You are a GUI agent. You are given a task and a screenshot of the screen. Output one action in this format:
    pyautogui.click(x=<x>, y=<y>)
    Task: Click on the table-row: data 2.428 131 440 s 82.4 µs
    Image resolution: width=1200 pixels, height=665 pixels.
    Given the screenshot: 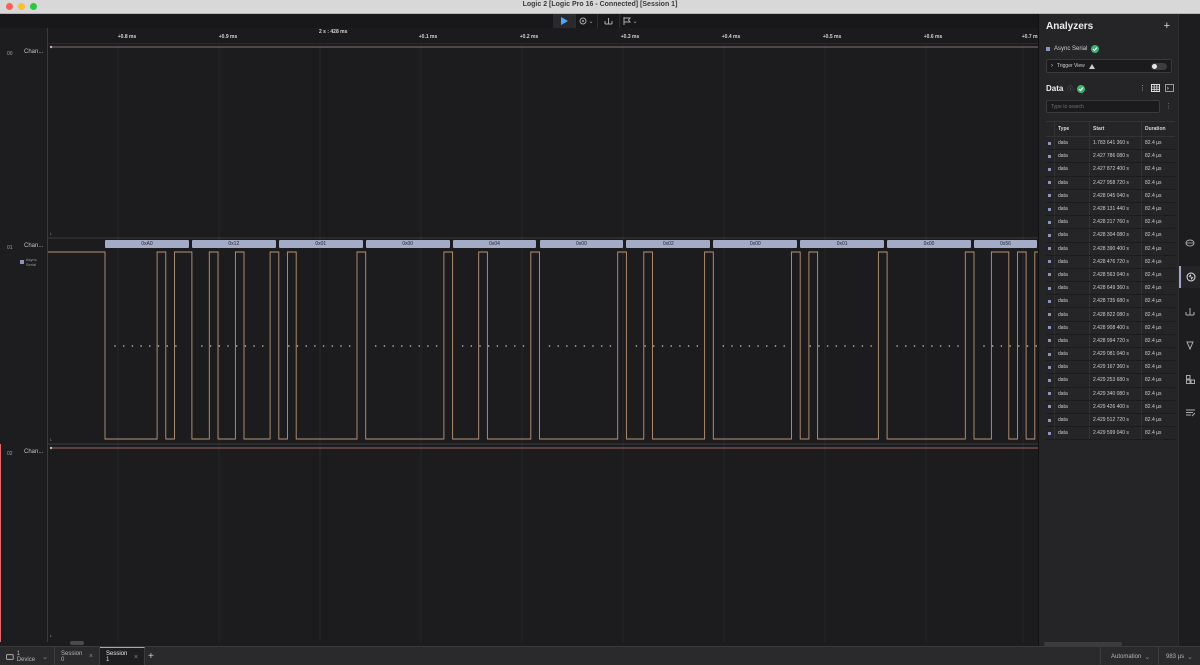 What is the action you would take?
    pyautogui.click(x=1110, y=209)
    